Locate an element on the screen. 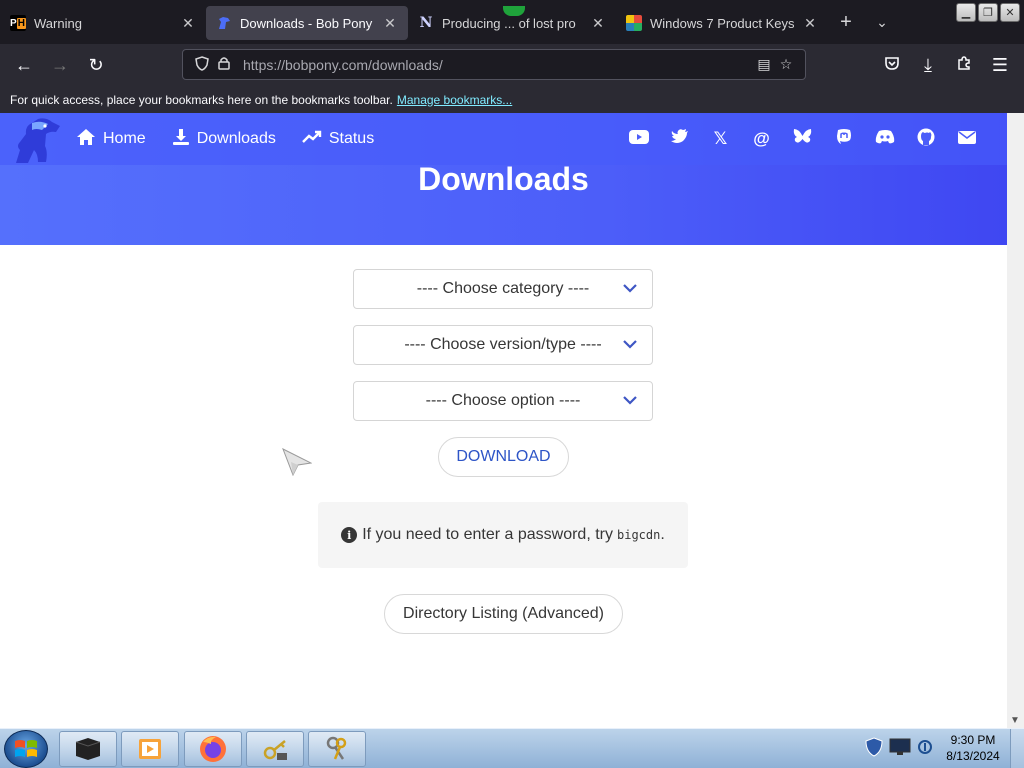 Image resolution: width=1024 pixels, height=768 pixels. url-bar: https://bobpony.com/downloads/ ▤ ☆ is located at coordinates (494, 64).